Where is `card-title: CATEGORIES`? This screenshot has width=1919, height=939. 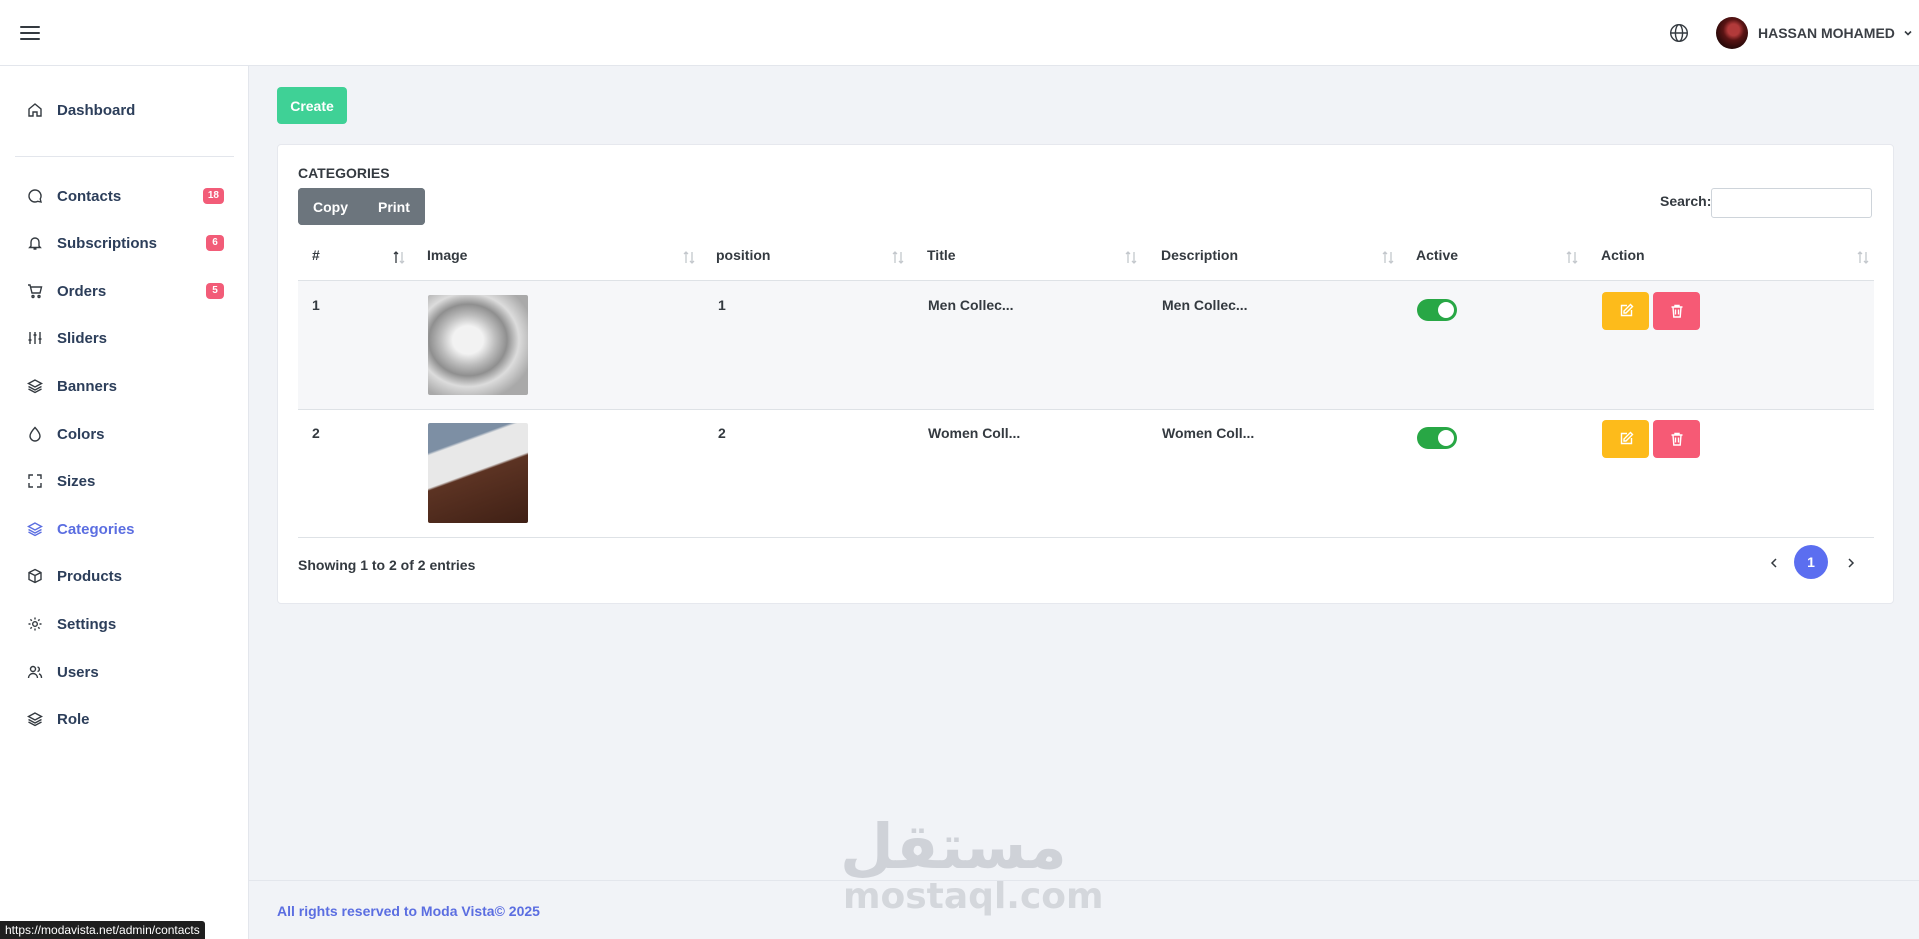
card-title: CATEGORIES is located at coordinates (344, 173).